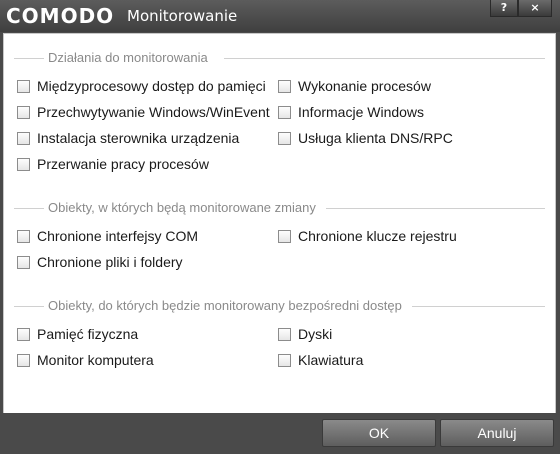 The height and width of the screenshot is (454, 560). I want to click on checkbox-label: Chronione klucze rejestru, so click(377, 236).